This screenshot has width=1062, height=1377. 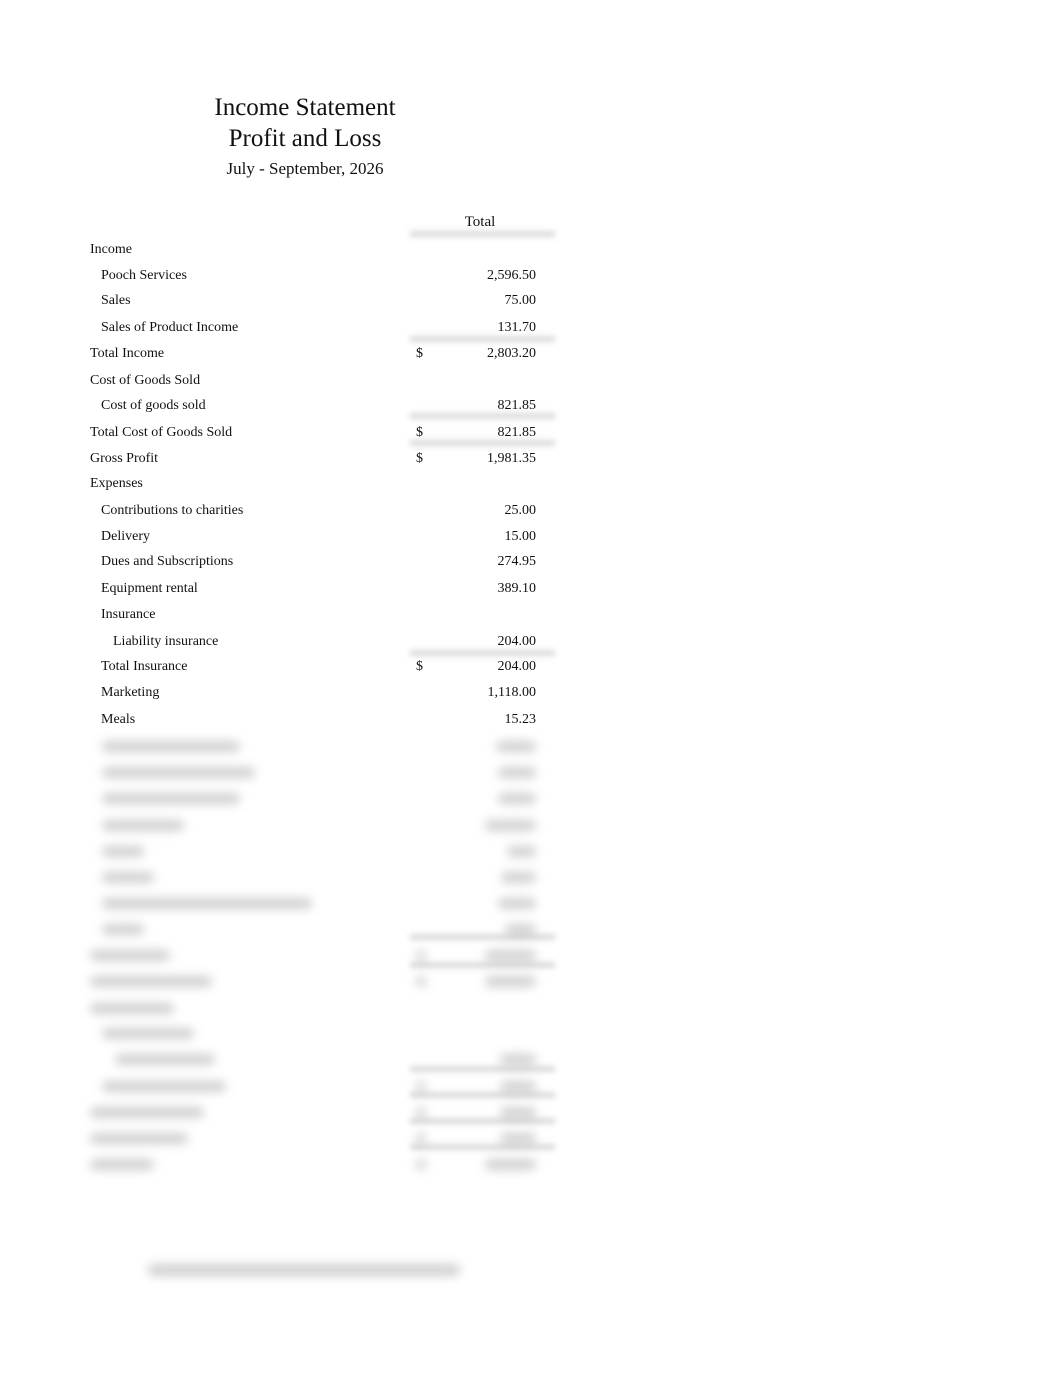 What do you see at coordinates (517, 561) in the screenshot?
I see `row-amount: 274.95` at bounding box center [517, 561].